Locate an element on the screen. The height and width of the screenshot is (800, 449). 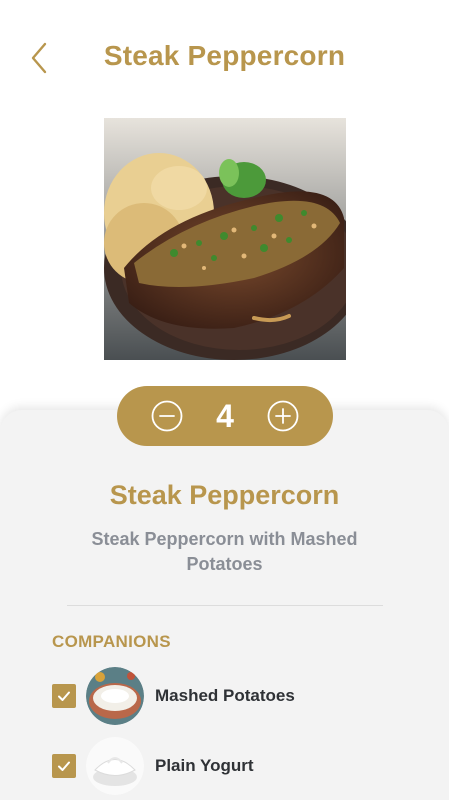
plain-yogurt-thumbnail is located at coordinates (115, 766).